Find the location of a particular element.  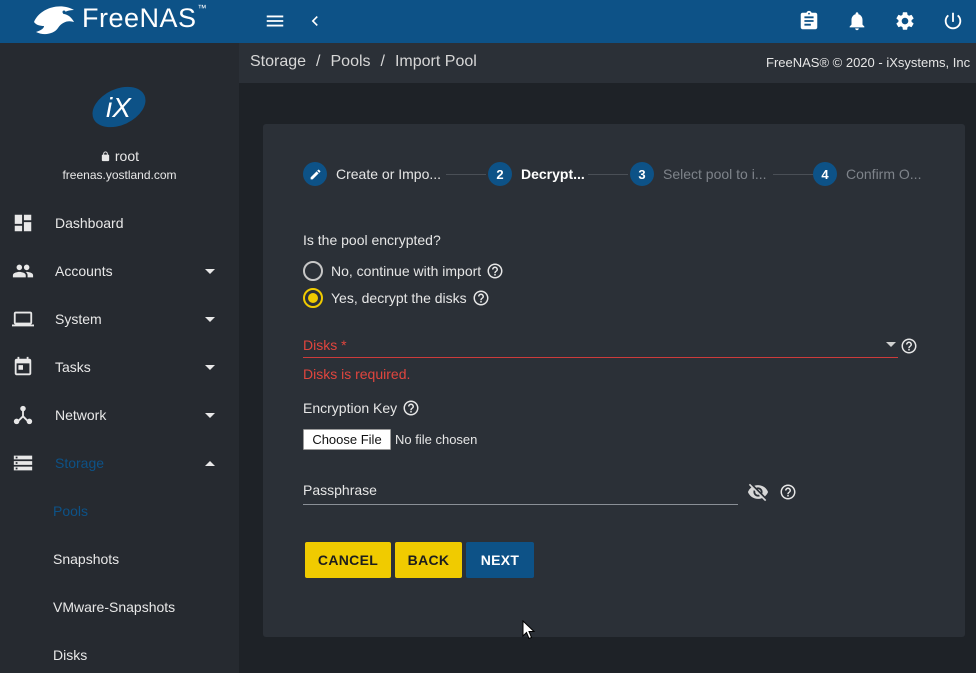

top-bar: FreeNAS™ is located at coordinates (488, 21).